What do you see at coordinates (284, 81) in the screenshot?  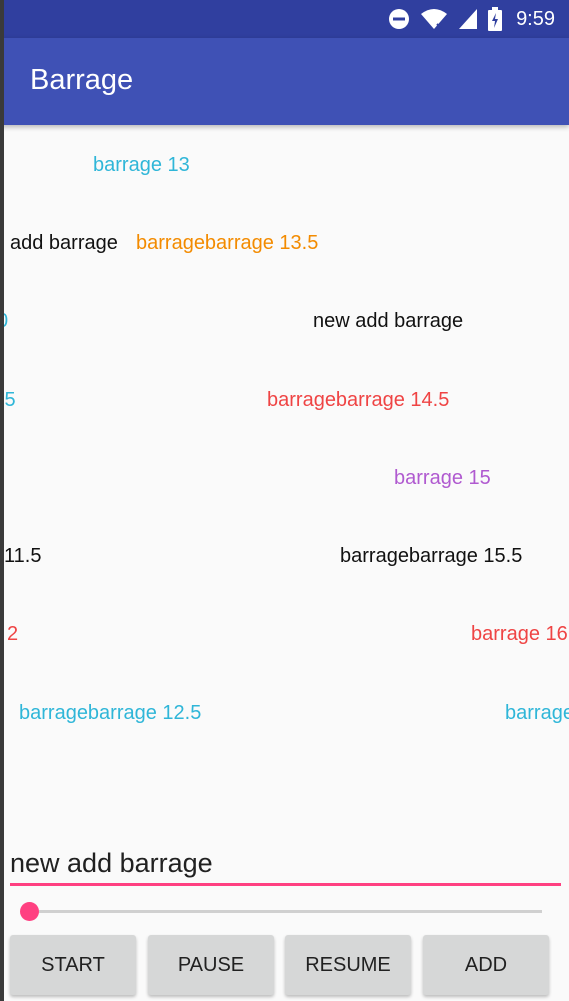 I see `app-bar: Barrage` at bounding box center [284, 81].